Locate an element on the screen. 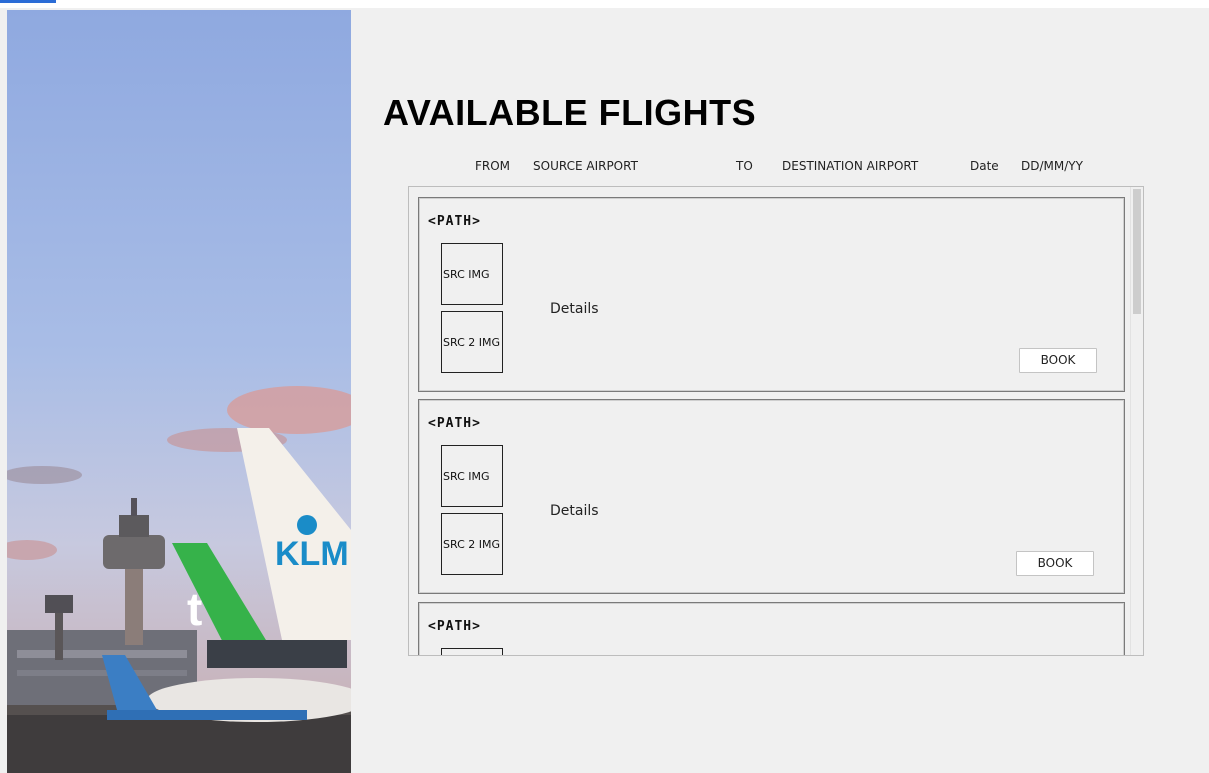 This screenshot has height=773, width=1209. to-label: TO is located at coordinates (744, 166).